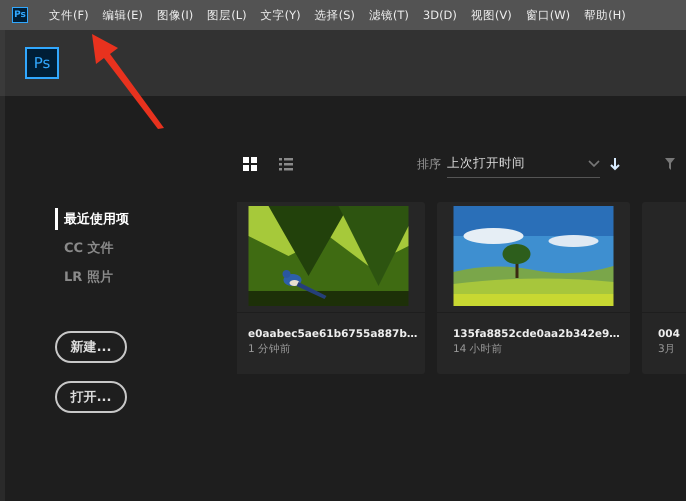 The width and height of the screenshot is (686, 501). I want to click on sidebar-item: 最近使用项, so click(92, 219).